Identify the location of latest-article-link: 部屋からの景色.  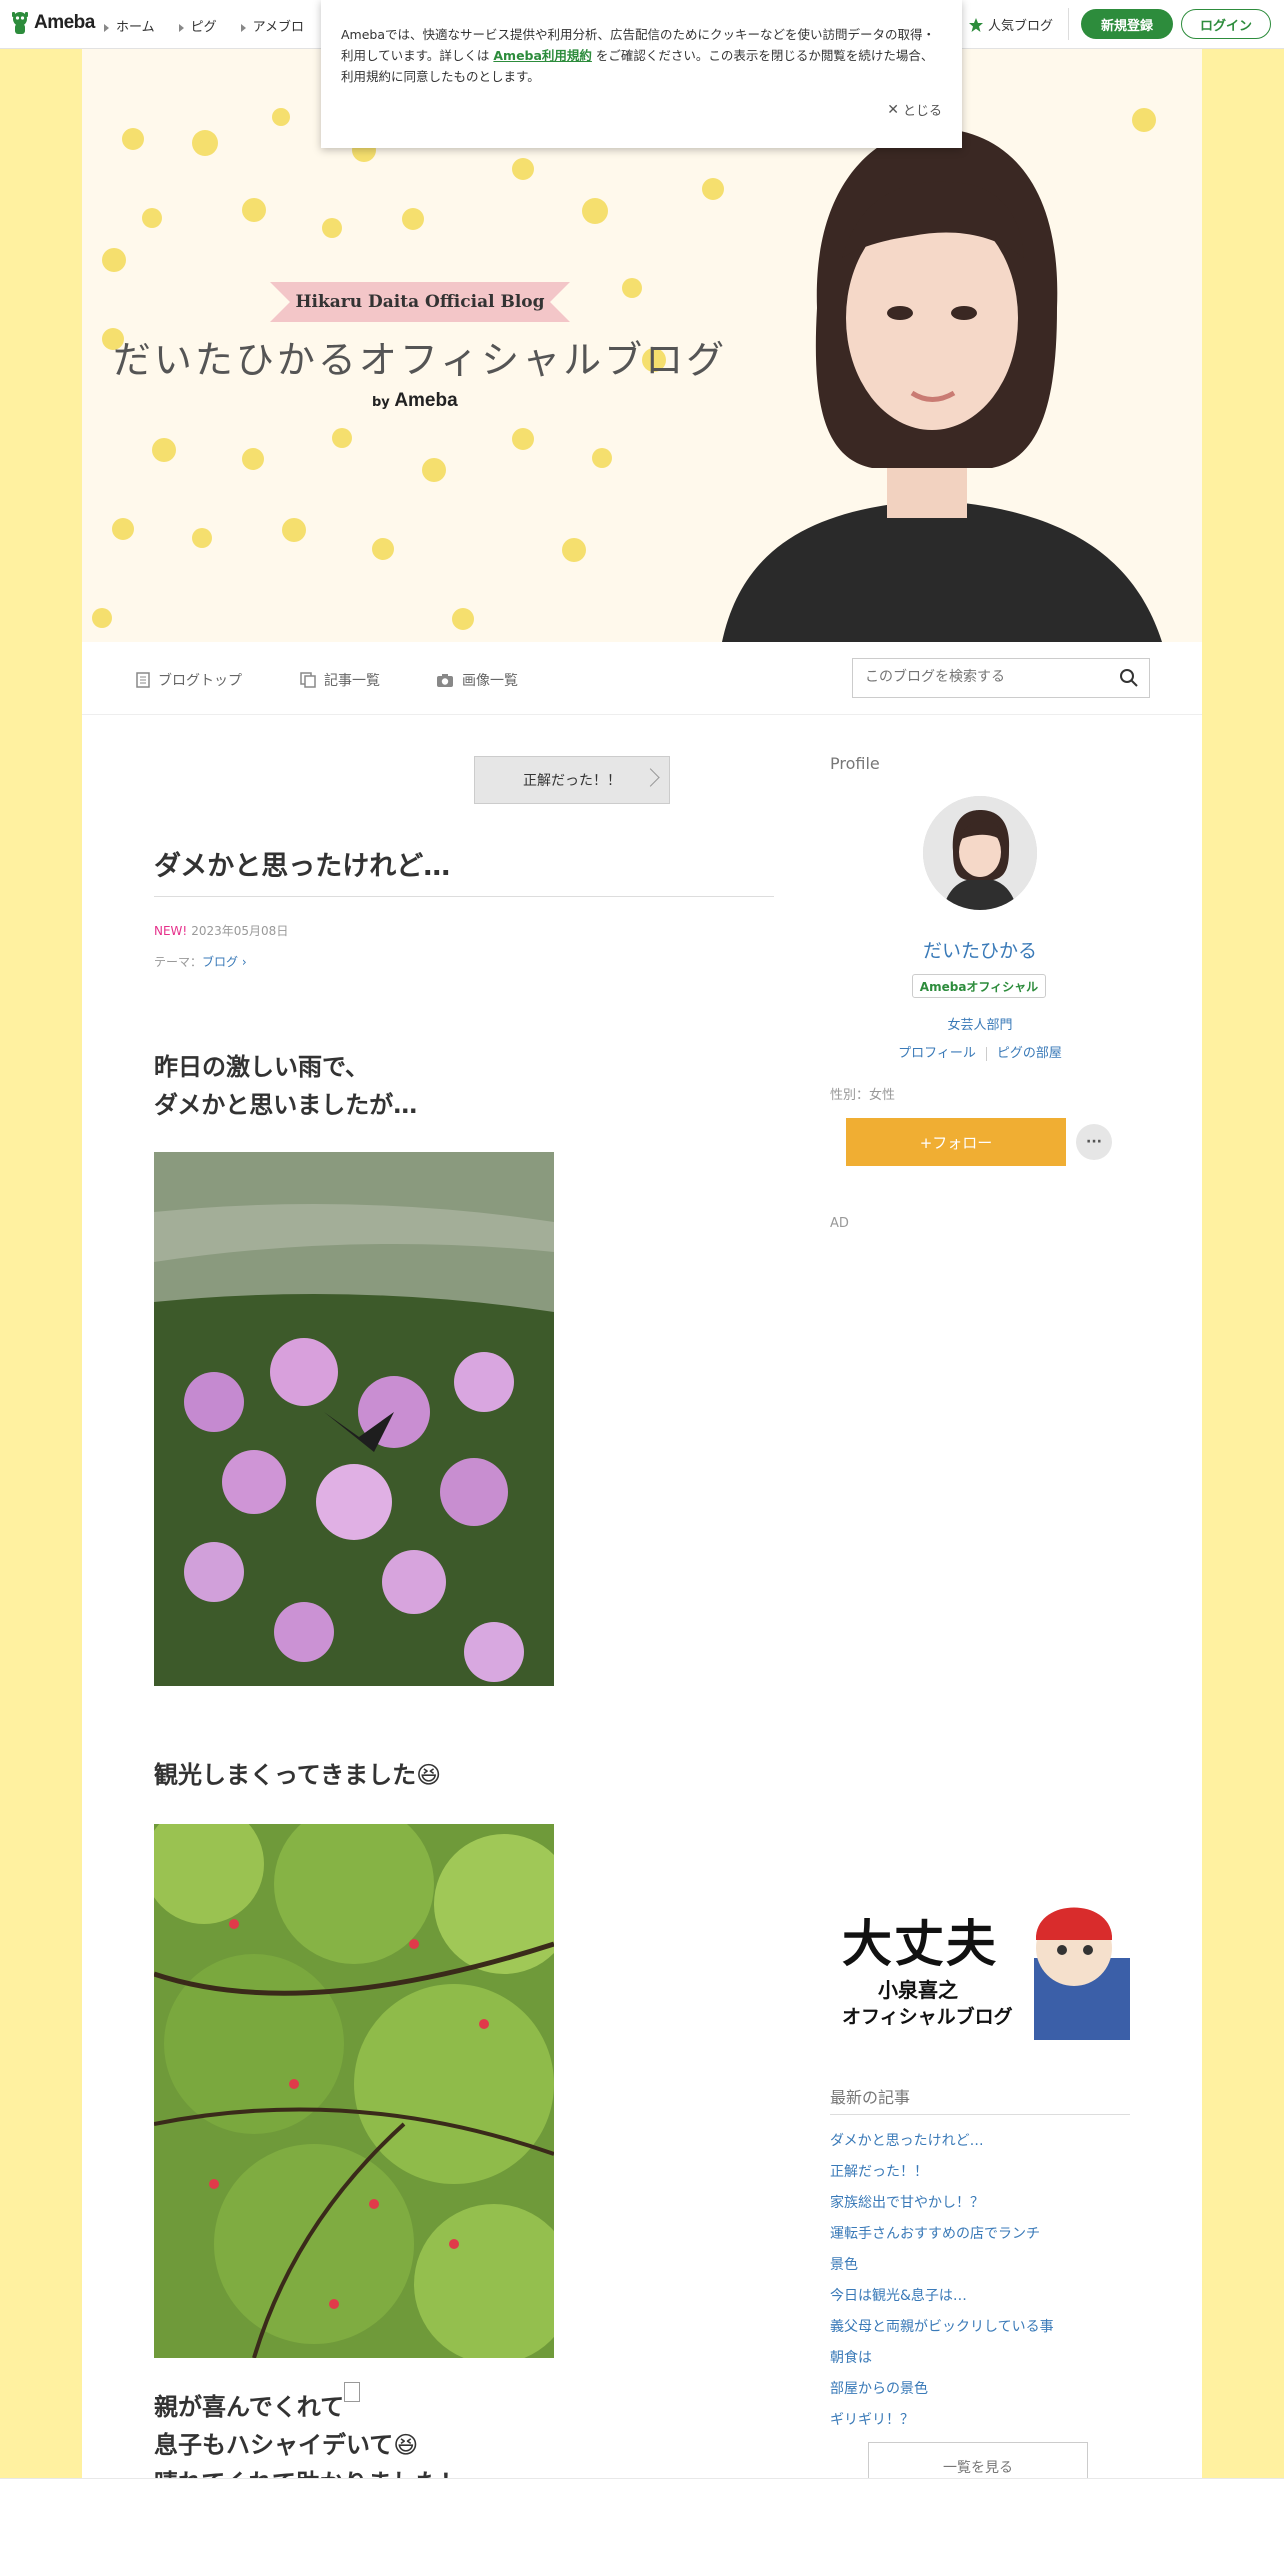
(942, 2389).